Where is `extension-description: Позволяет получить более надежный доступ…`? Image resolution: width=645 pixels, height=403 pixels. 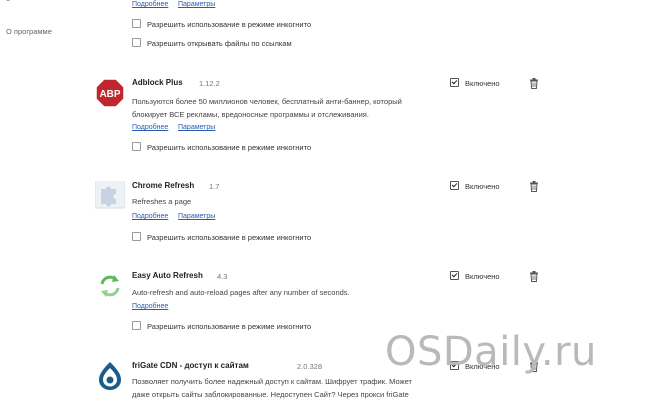
extension-description: Позволяет получить более надежный доступ… is located at coordinates (312, 388).